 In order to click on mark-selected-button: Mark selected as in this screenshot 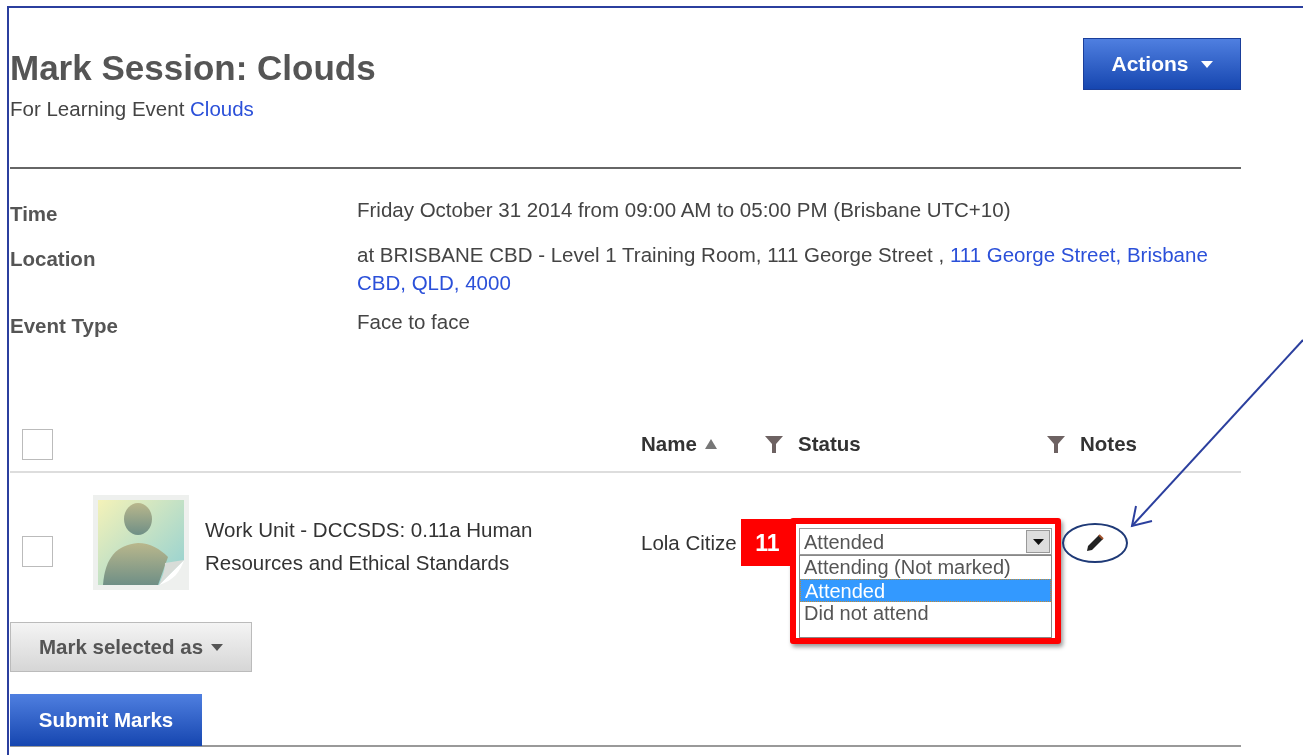, I will do `click(131, 647)`.